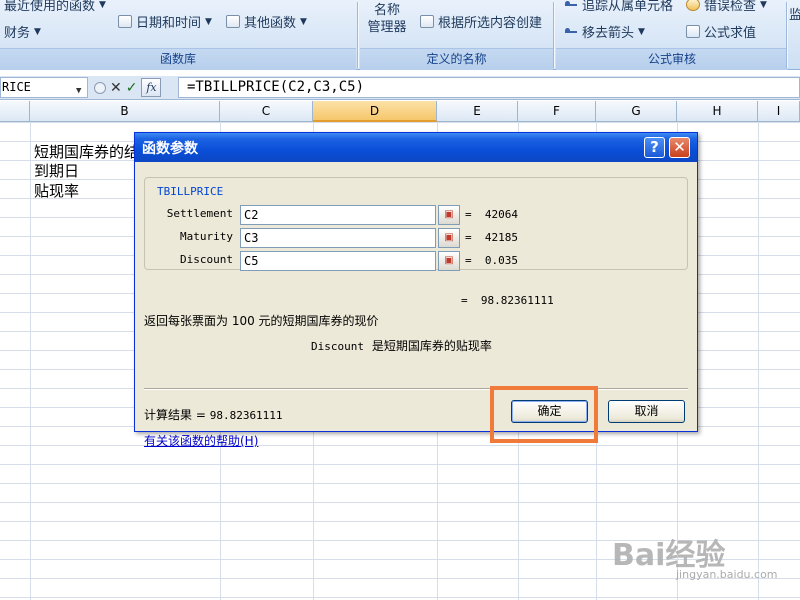 The height and width of the screenshot is (600, 800). Describe the element at coordinates (387, 19) in the screenshot. I see `name-manager-button: 名称 管理器` at that location.